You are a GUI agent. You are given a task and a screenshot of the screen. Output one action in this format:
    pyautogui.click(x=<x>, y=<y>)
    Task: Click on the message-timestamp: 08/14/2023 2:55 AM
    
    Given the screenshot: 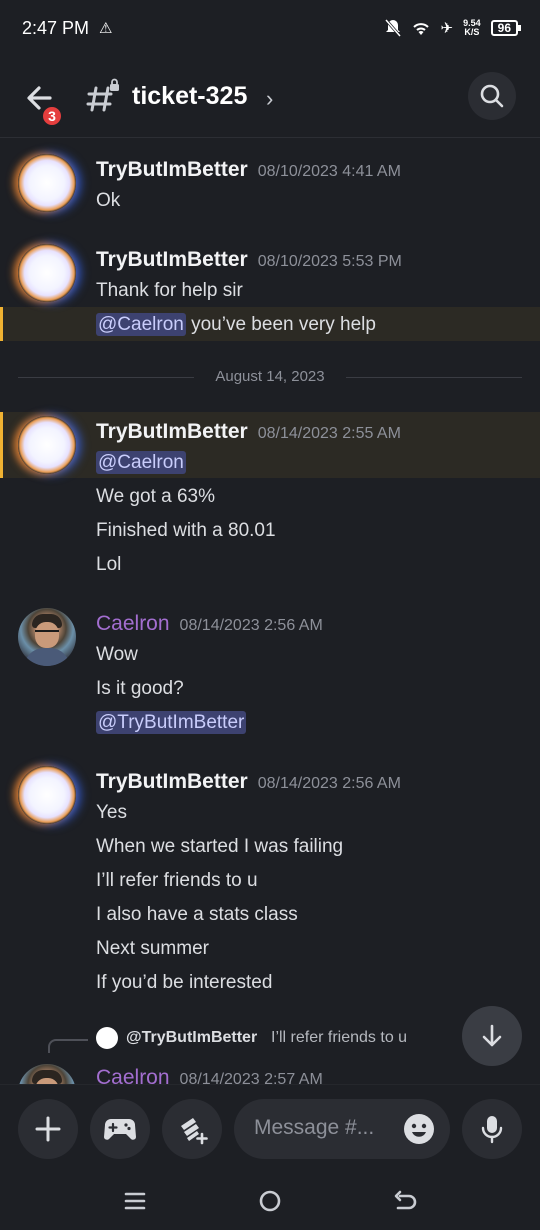 What is the action you would take?
    pyautogui.click(x=329, y=433)
    